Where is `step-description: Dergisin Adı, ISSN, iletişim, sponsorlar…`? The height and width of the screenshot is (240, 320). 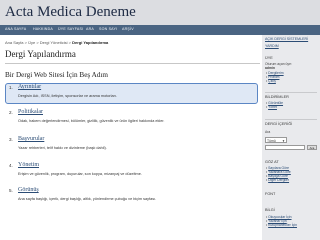 step-description: Dergisin Adı, ISSN, iletişim, sponsorlar… is located at coordinates (67, 96).